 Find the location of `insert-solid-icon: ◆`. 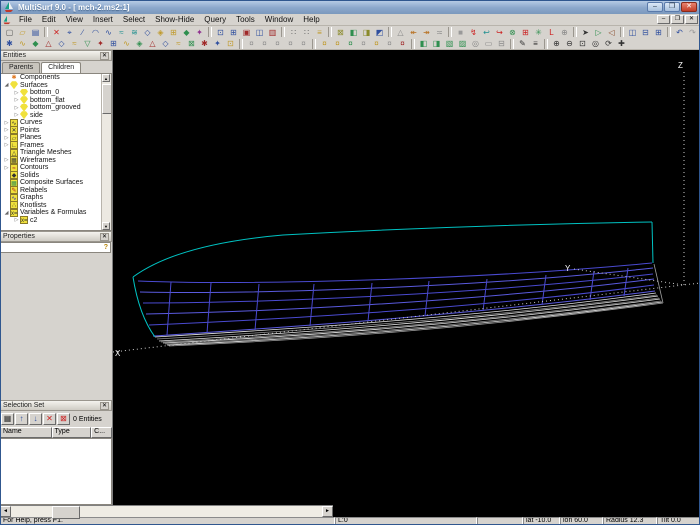

insert-solid-icon: ◆ is located at coordinates (186, 32).